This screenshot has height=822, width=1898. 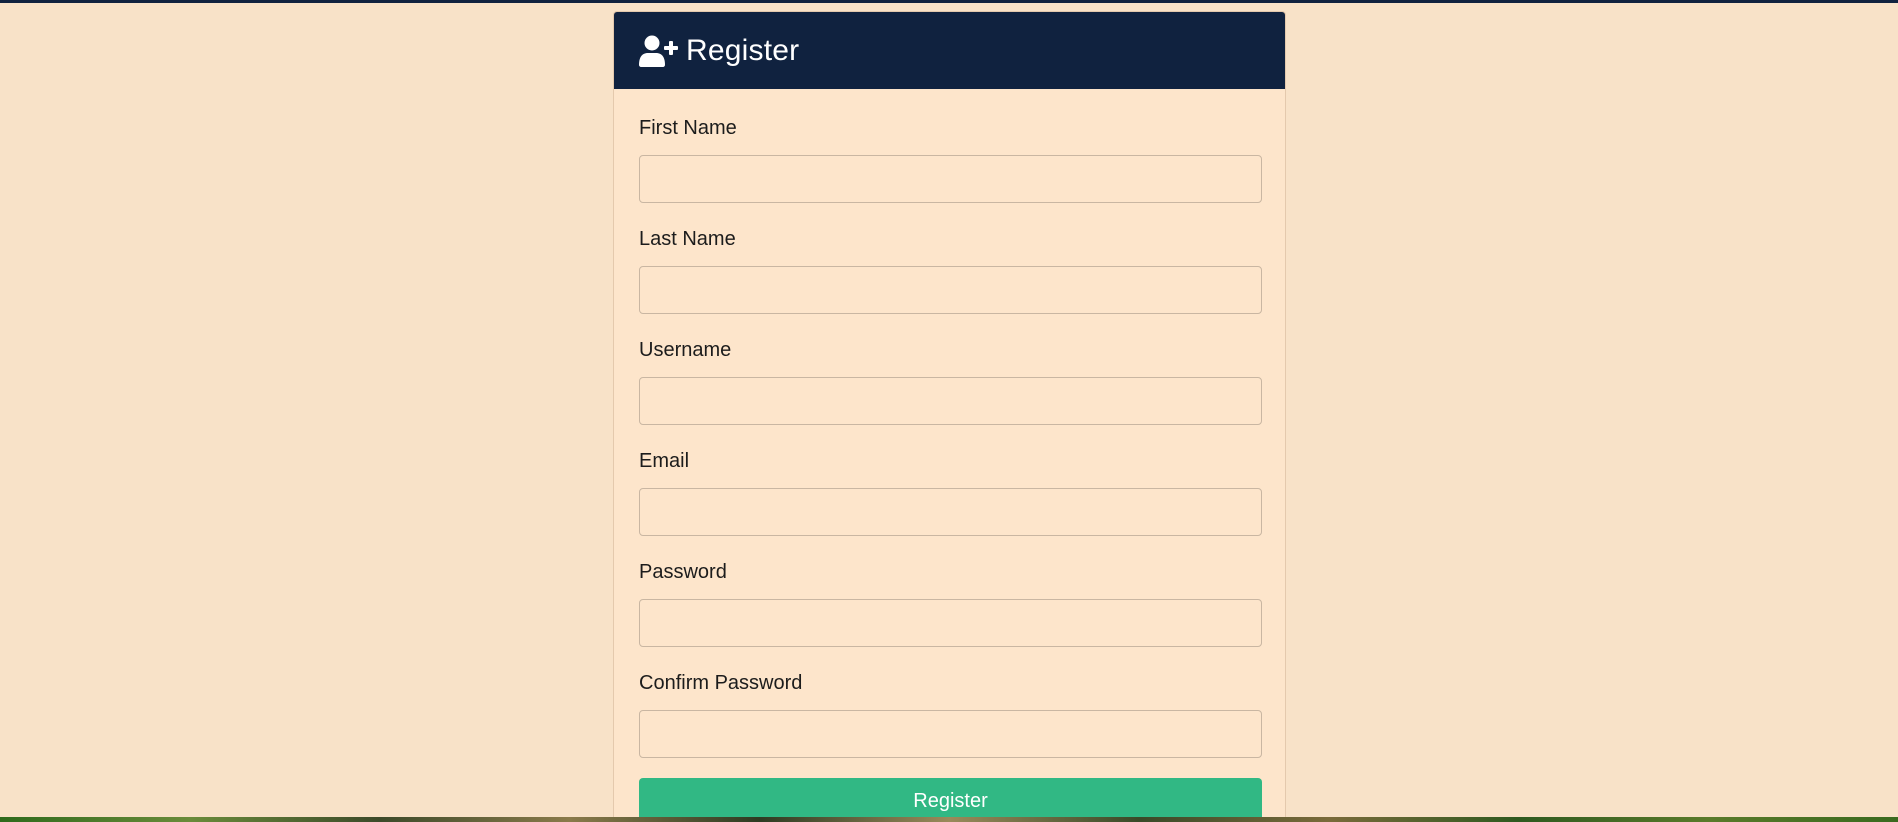 I want to click on last-name-group: Last Name, so click(x=950, y=270).